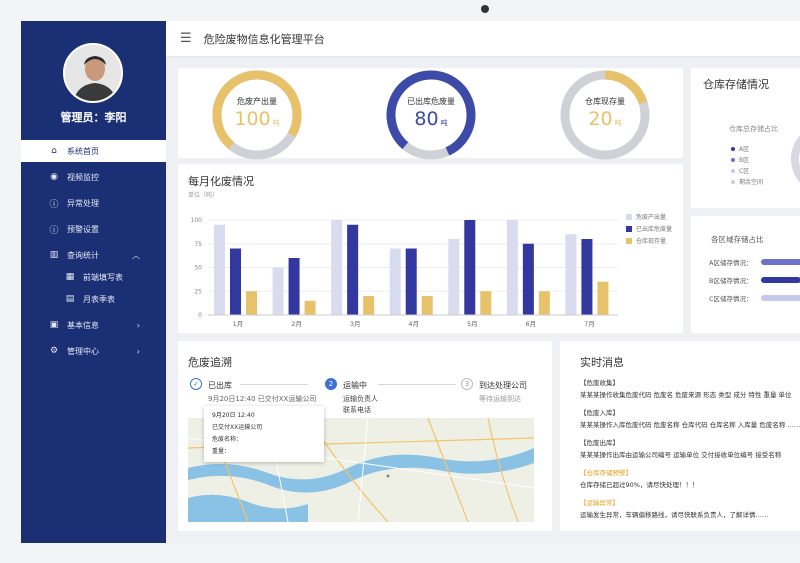 The width and height of the screenshot is (800, 563). What do you see at coordinates (93, 229) in the screenshot?
I see `sidebar-item-warning: ⓘ 预警设置` at bounding box center [93, 229].